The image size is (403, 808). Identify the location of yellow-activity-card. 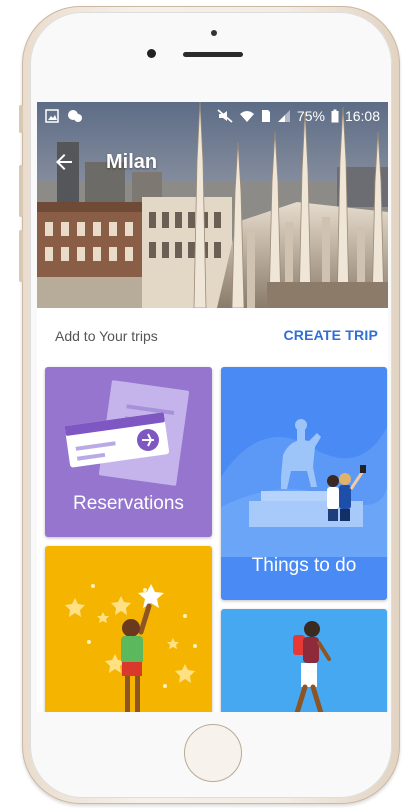
(128, 629).